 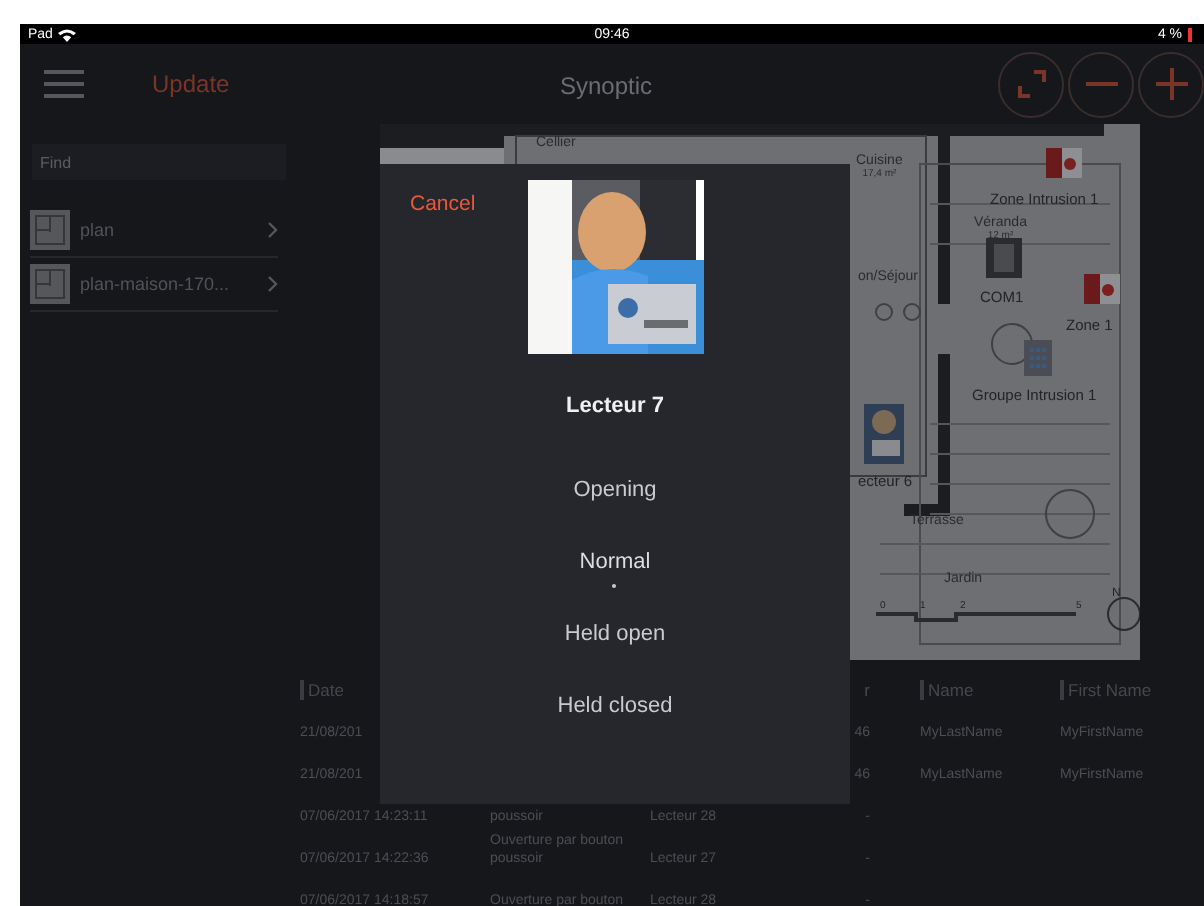 I want to click on wifi-icon, so click(x=67, y=34).